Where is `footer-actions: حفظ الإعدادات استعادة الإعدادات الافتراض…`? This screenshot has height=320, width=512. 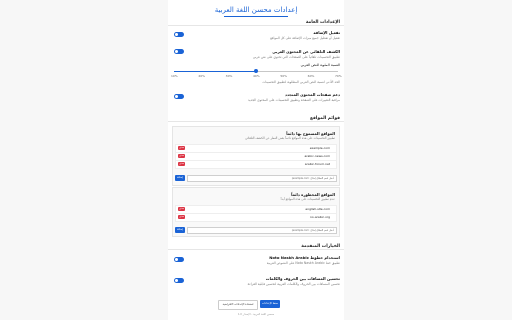
footer-actions: حفظ الإعدادات استعادة الإعدادات الافتراض… is located at coordinates (256, 305).